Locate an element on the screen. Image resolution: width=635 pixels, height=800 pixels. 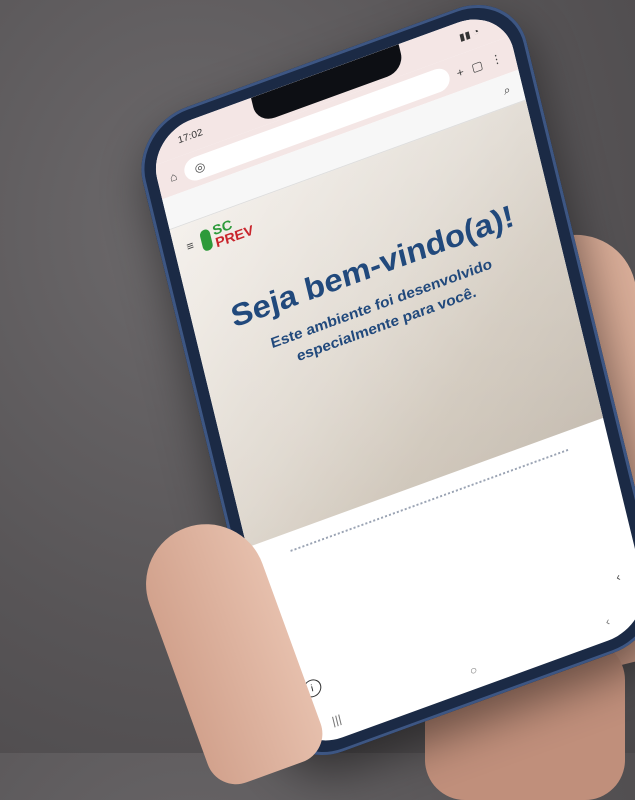
status-time: 17:02 is located at coordinates (190, 136).